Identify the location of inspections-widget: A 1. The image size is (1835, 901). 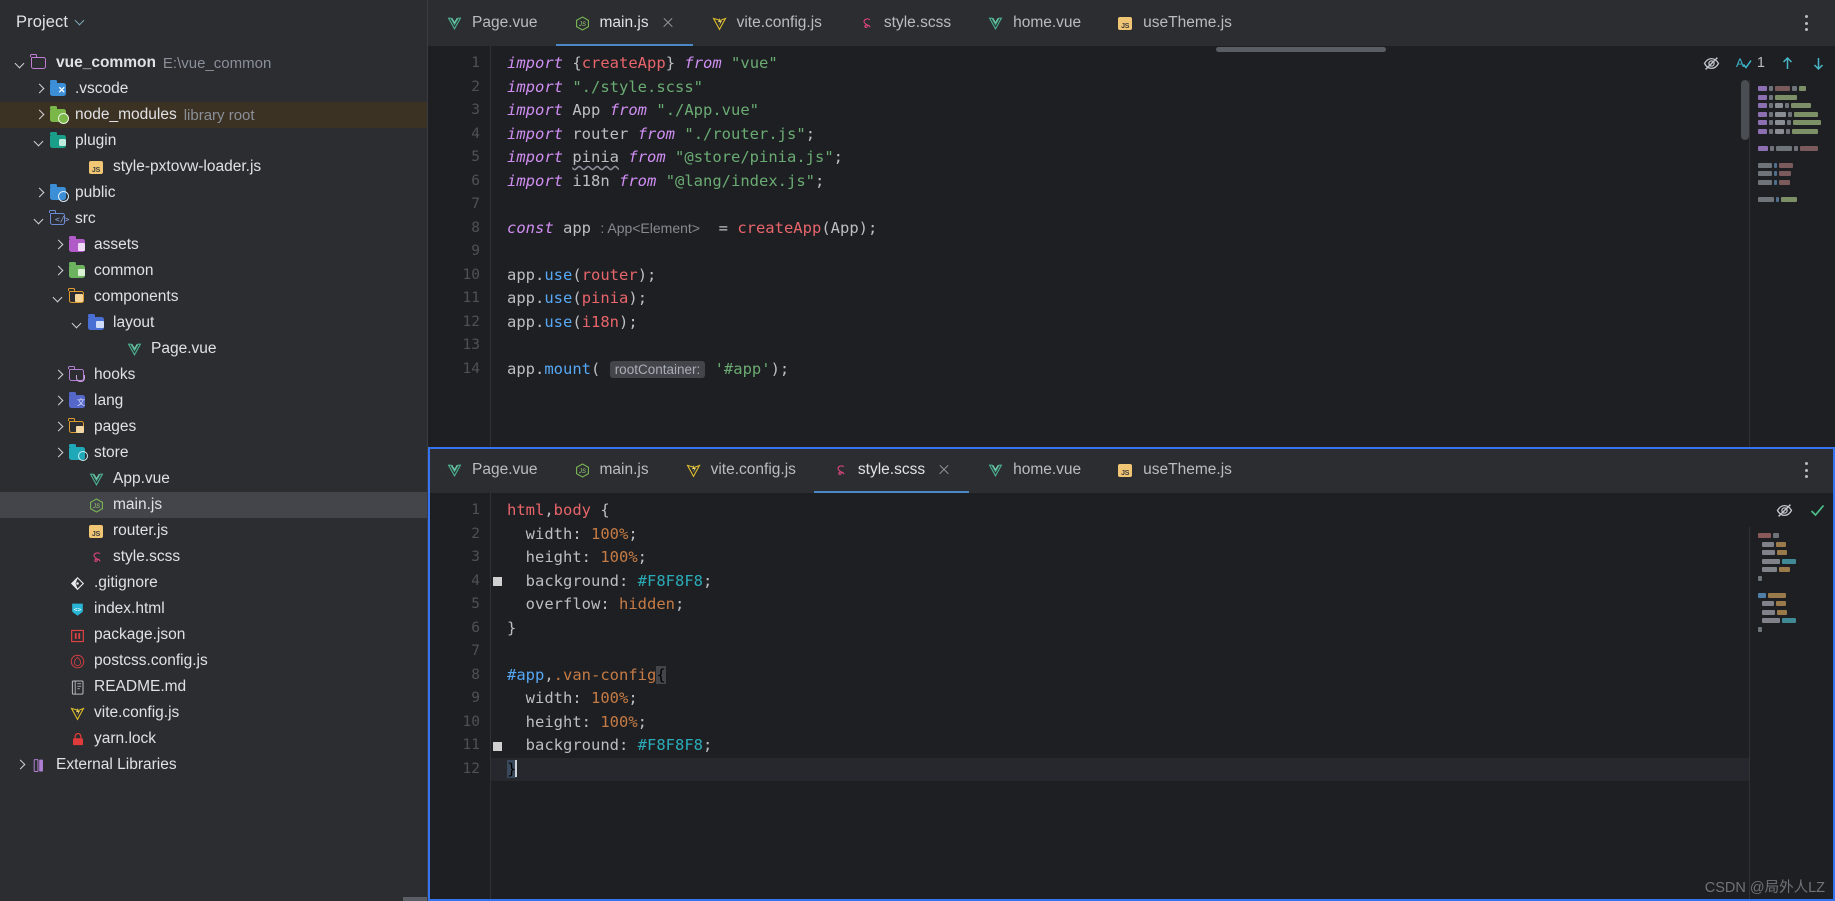
(1750, 63).